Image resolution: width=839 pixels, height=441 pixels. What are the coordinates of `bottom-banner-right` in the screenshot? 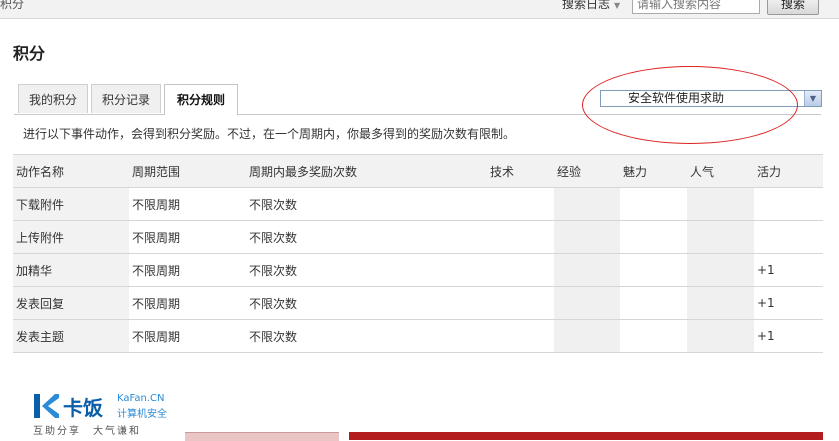 It's located at (586, 436).